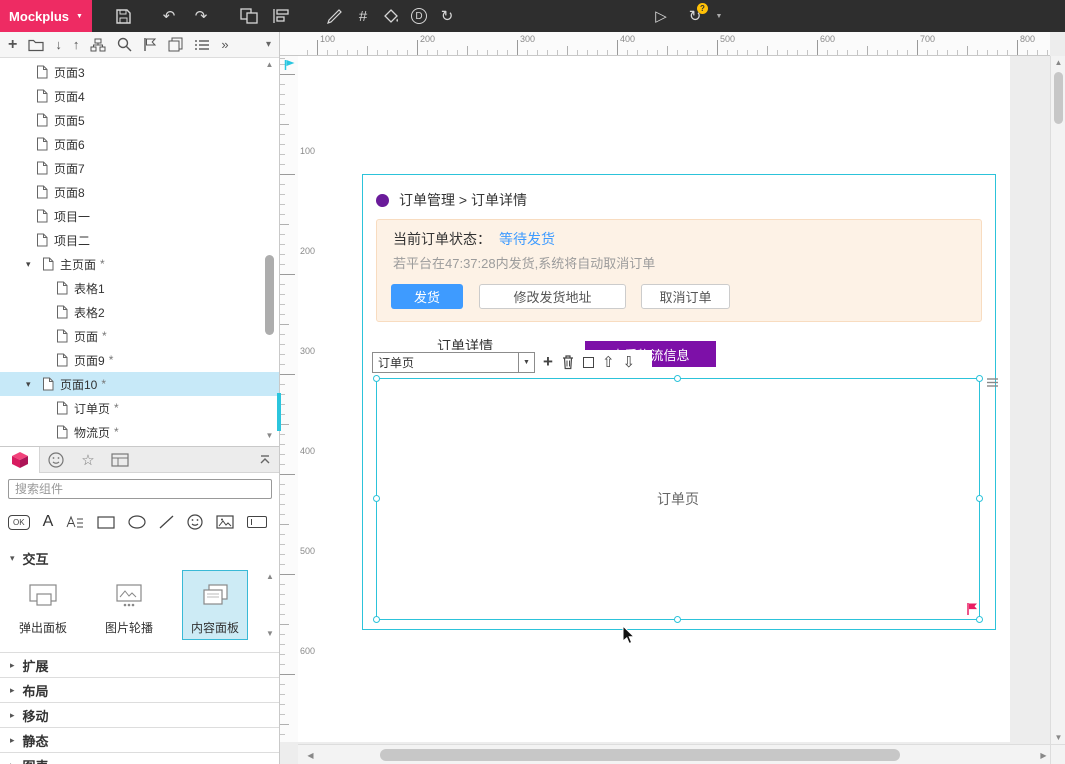 This screenshot has height=764, width=1065. I want to click on panel-page-select: 订单页 ▼, so click(453, 362).